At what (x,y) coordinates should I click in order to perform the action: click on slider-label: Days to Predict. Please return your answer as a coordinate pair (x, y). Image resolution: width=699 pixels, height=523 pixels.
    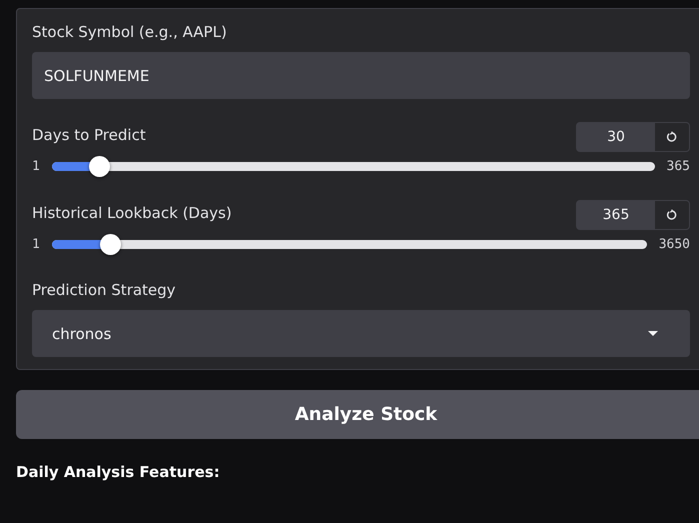
    Looking at the image, I should click on (89, 135).